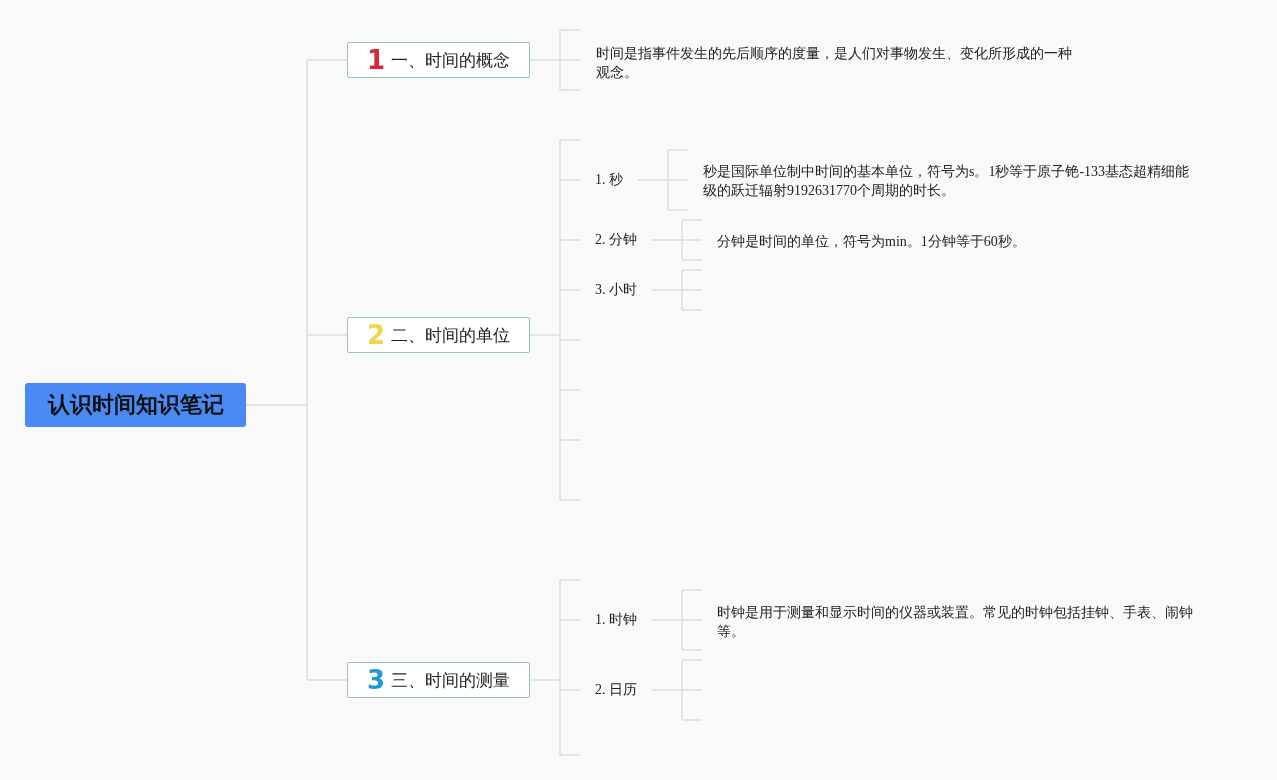 This screenshot has width=1277, height=780. Describe the element at coordinates (955, 622) in the screenshot. I see `note-text: 时钟是用于测量和显示时间的仪器或装置。常见的时钟包括挂钟、手表、闹钟等。` at that location.